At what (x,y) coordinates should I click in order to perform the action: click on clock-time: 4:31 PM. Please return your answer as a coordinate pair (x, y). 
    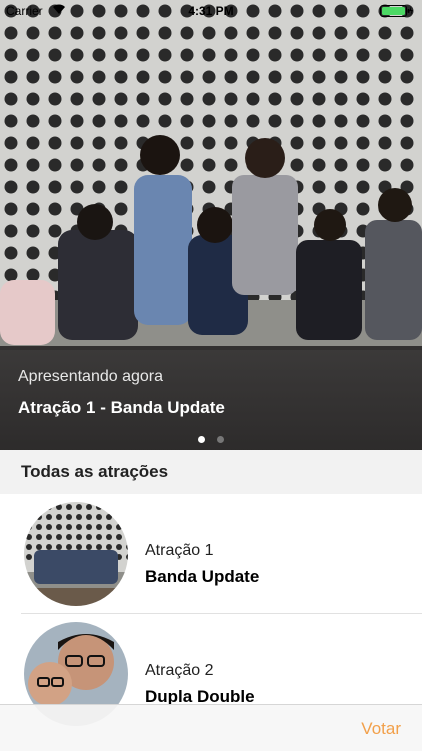
    Looking at the image, I should click on (211, 11).